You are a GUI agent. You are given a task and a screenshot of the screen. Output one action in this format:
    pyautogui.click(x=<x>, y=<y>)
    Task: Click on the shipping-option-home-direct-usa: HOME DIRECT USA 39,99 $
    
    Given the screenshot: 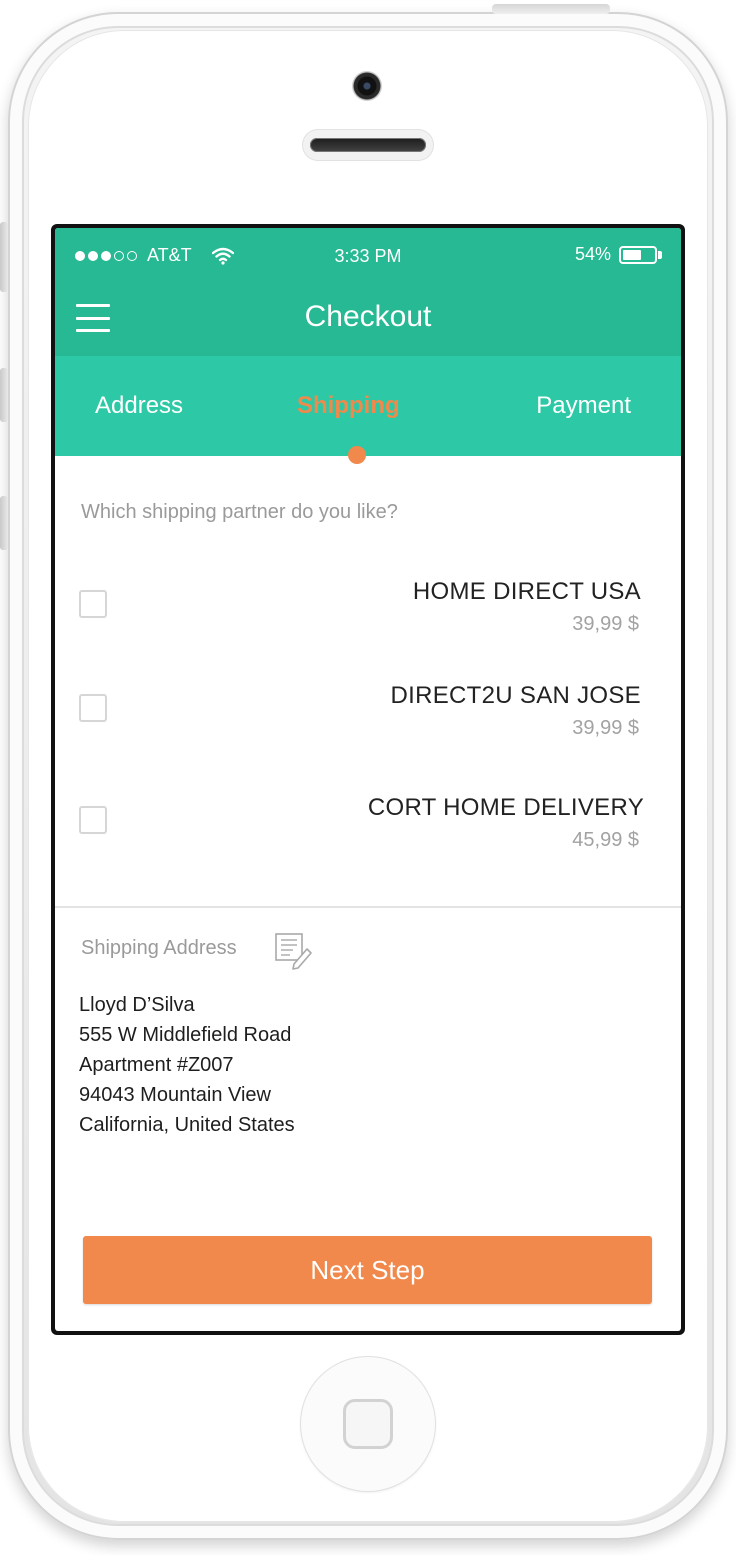 What is the action you would take?
    pyautogui.click(x=368, y=608)
    